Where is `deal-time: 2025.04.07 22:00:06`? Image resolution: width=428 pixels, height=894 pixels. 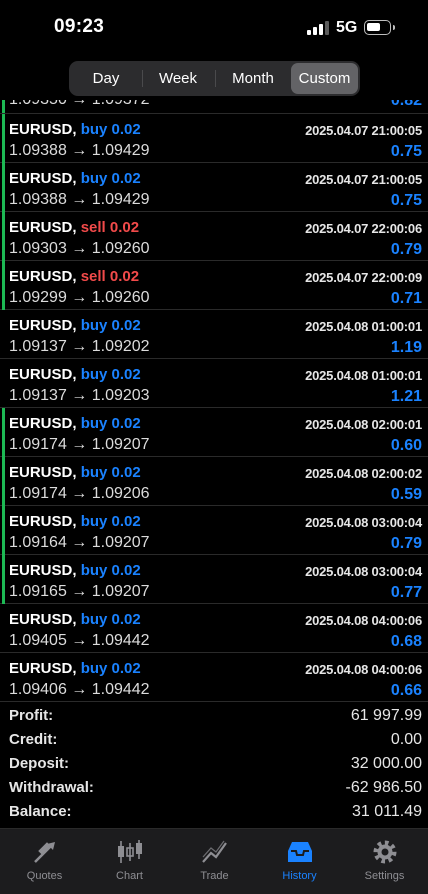 deal-time: 2025.04.07 22:00:06 is located at coordinates (363, 228).